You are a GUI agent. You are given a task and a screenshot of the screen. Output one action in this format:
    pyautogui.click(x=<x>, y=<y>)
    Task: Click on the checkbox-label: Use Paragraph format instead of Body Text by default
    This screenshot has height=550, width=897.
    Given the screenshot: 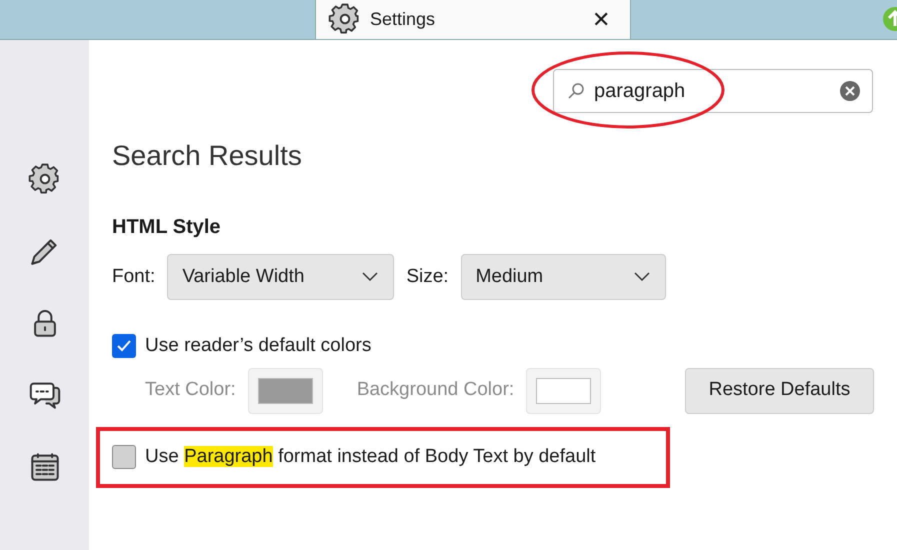 What is the action you would take?
    pyautogui.click(x=370, y=456)
    